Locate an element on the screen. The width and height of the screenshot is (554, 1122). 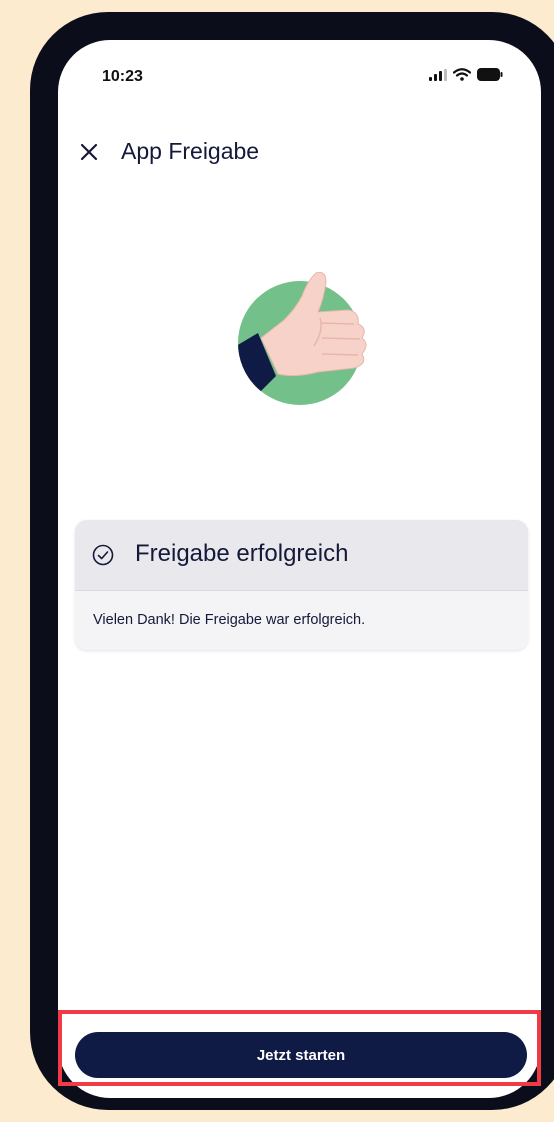
signal-icon is located at coordinates (438, 74).